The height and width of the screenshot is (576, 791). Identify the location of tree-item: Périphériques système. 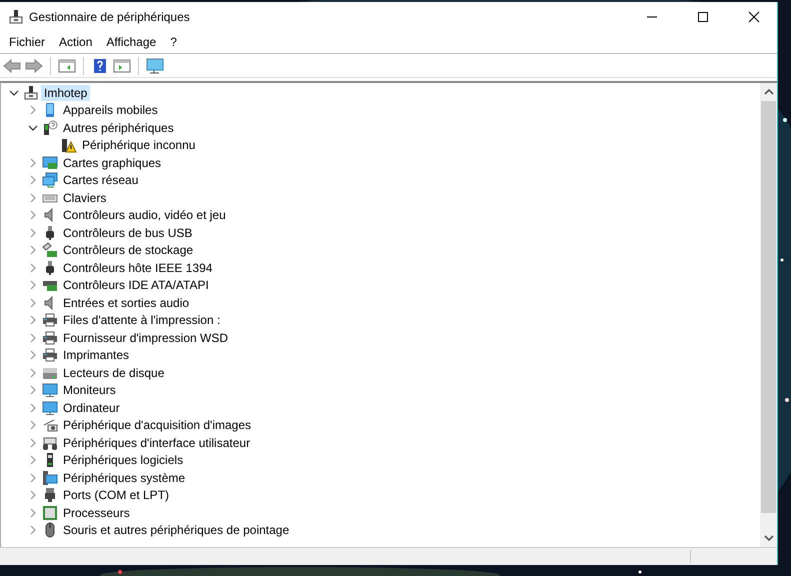
(124, 478).